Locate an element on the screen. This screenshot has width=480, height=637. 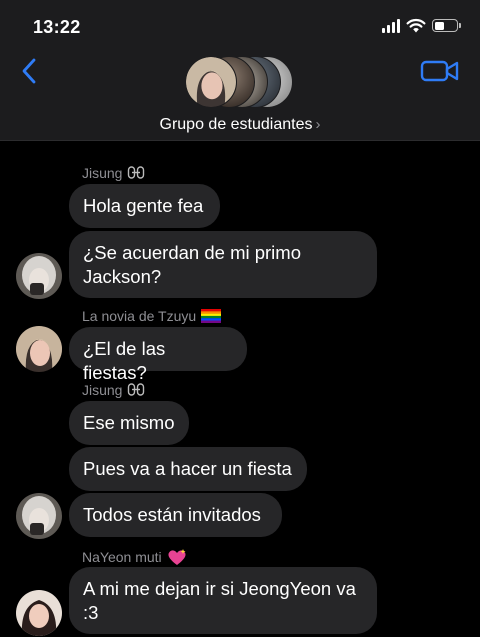
group-name-button: Grupo de estudiantes › is located at coordinates (240, 125).